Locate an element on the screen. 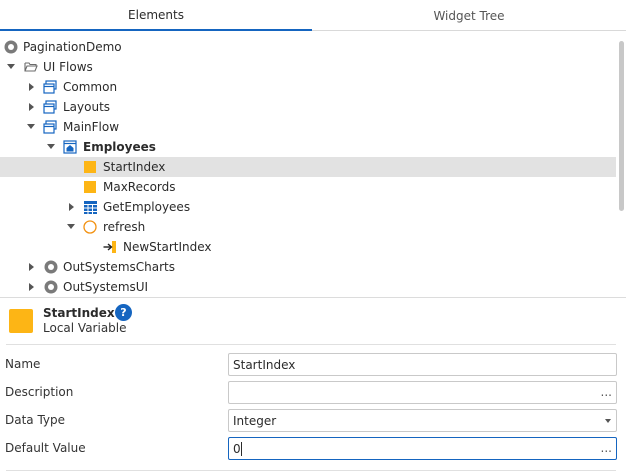 The height and width of the screenshot is (473, 626). aggregate-icon is located at coordinates (90, 207).